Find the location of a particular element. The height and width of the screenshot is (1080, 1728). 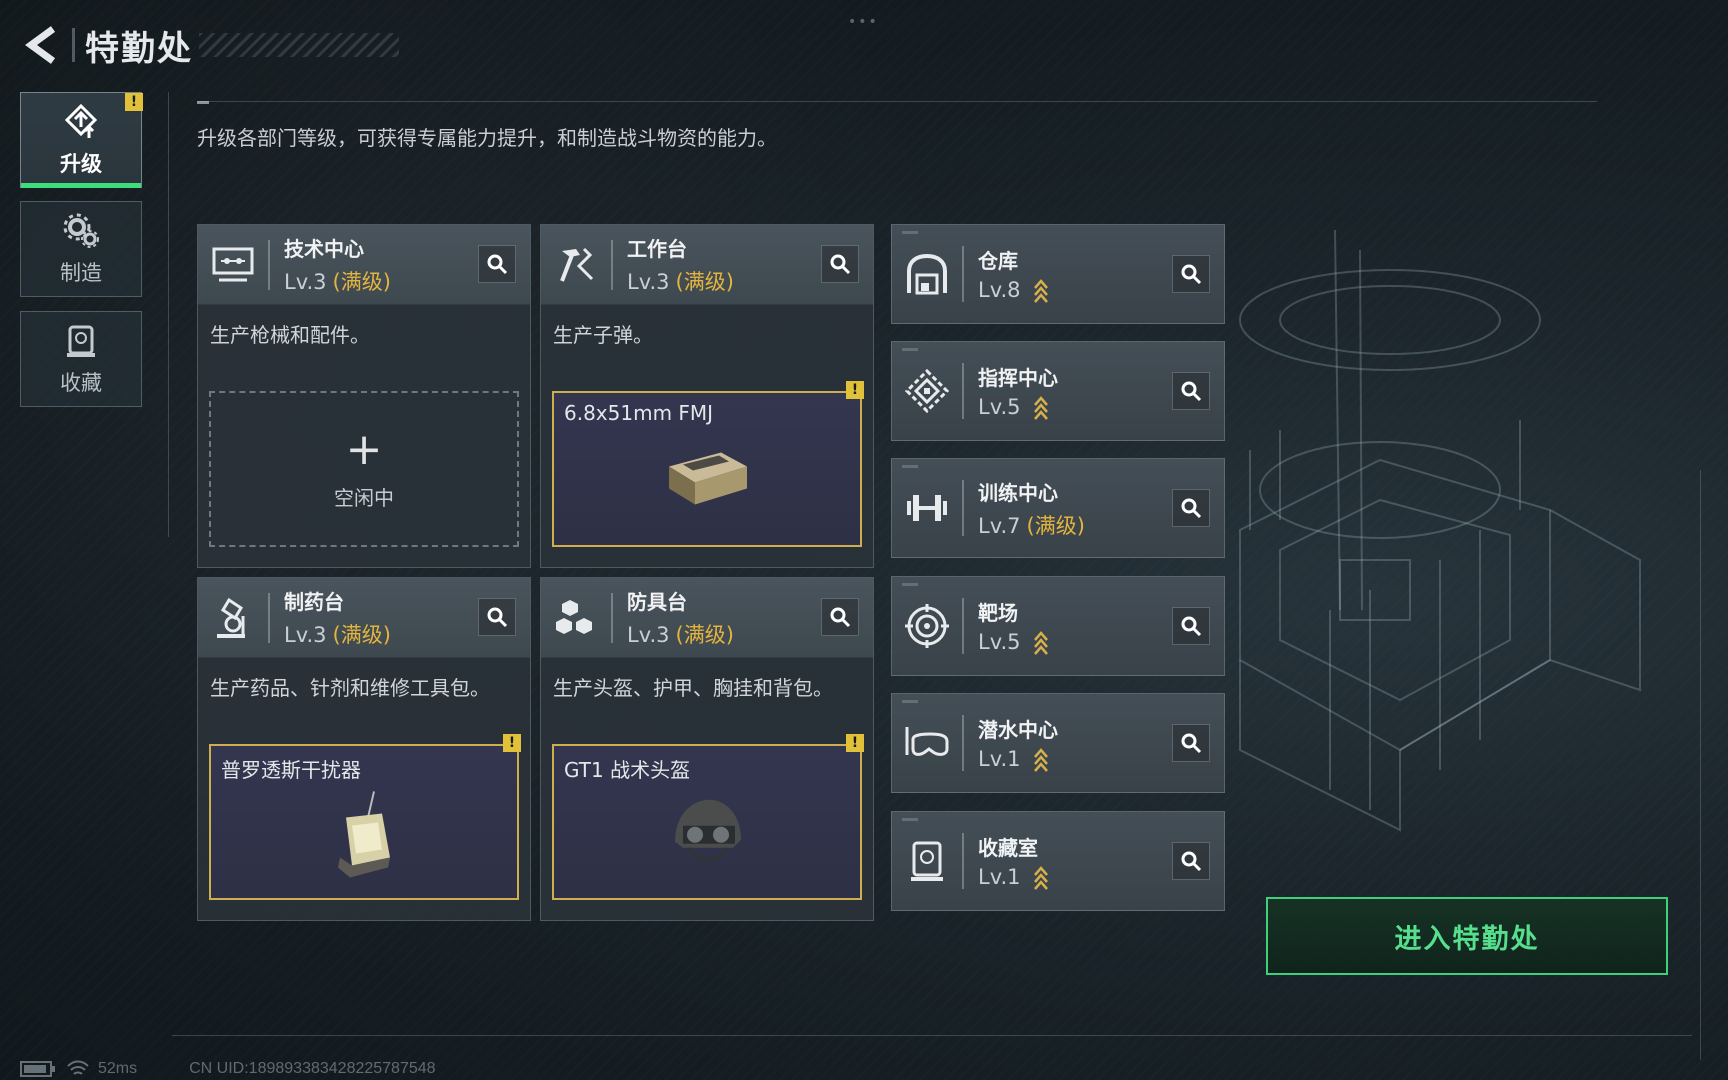

card-header: 技术中心 Lv.3 (满级) is located at coordinates (364, 265).